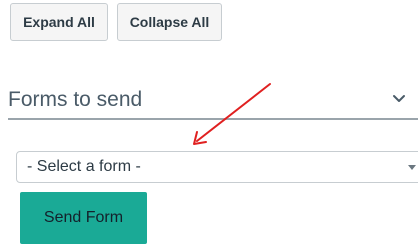  Describe the element at coordinates (83, 218) in the screenshot. I see `send-form-button: Send Form` at that location.